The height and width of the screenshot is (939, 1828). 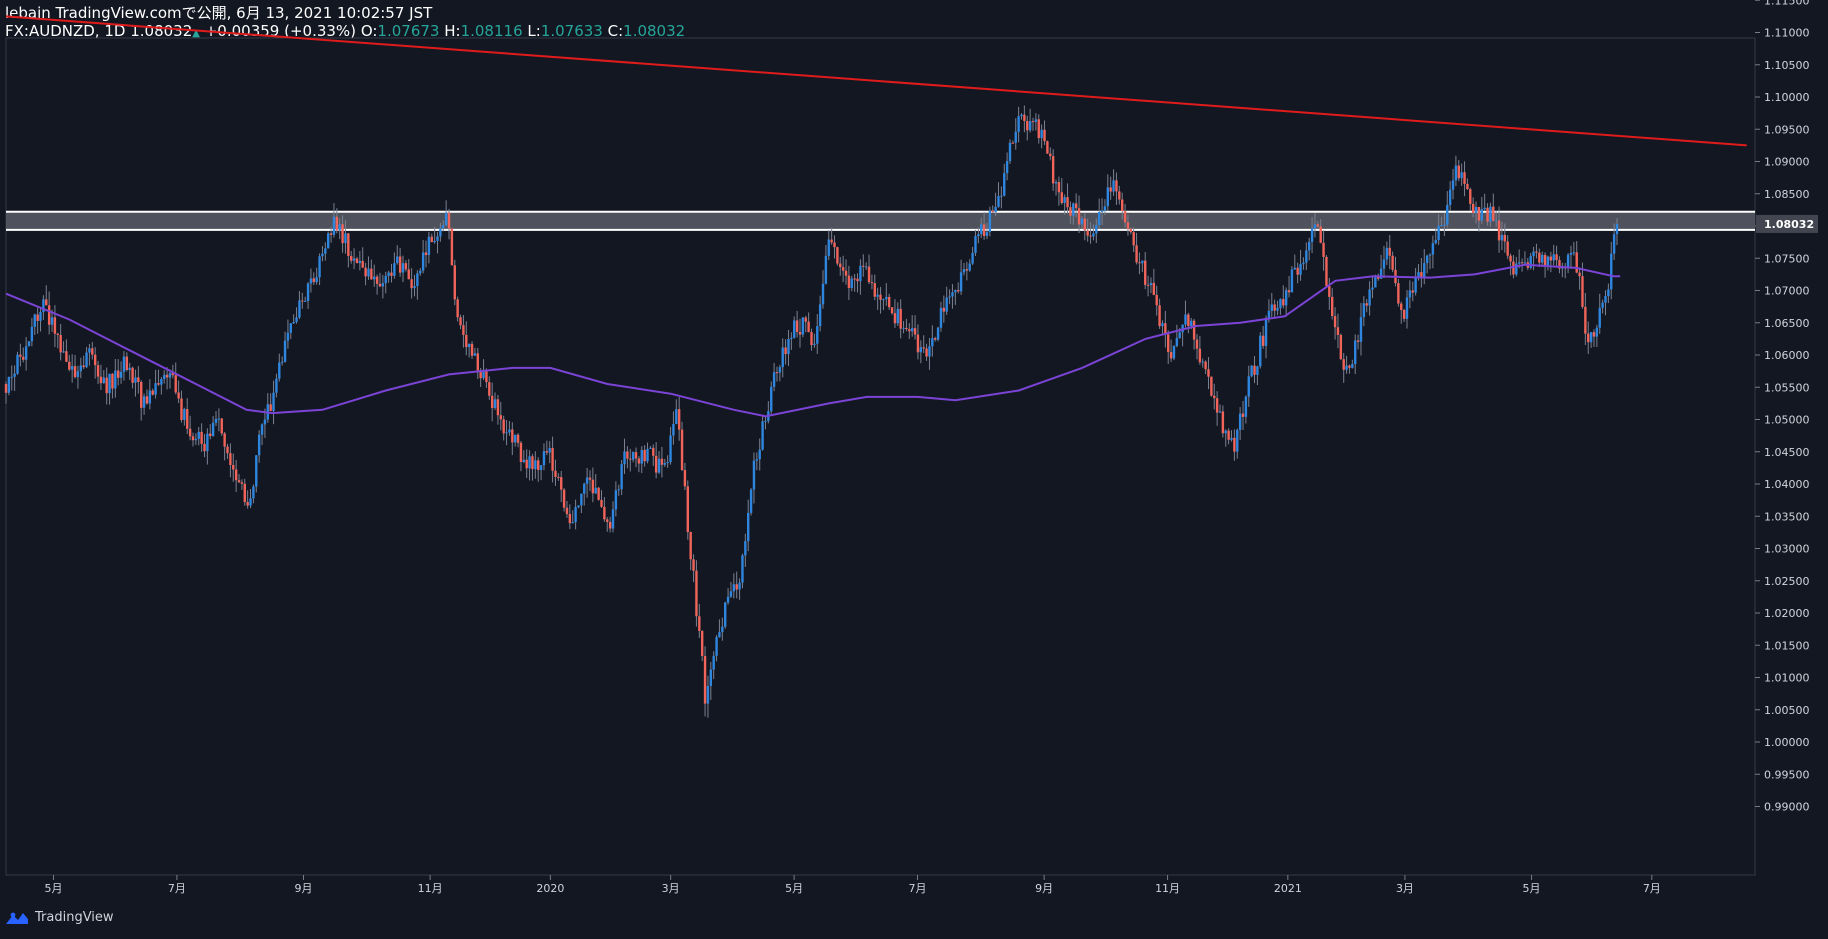 I want to click on y-tick-label: 1.00000, so click(x=1787, y=742).